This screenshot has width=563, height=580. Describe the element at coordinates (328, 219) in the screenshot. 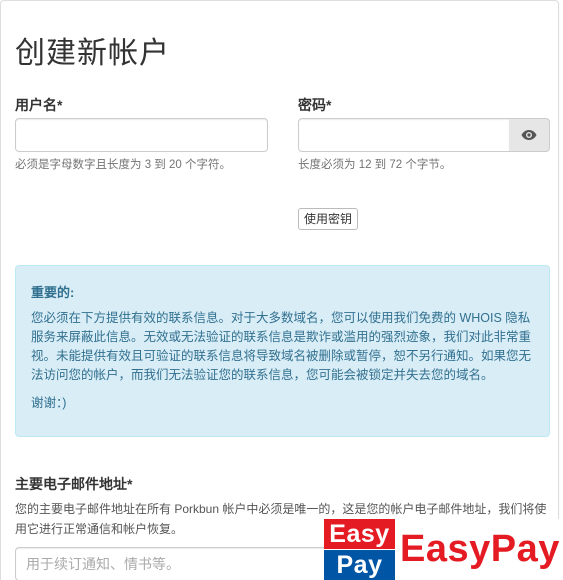

I see `use-key-button: 使用密钥` at that location.